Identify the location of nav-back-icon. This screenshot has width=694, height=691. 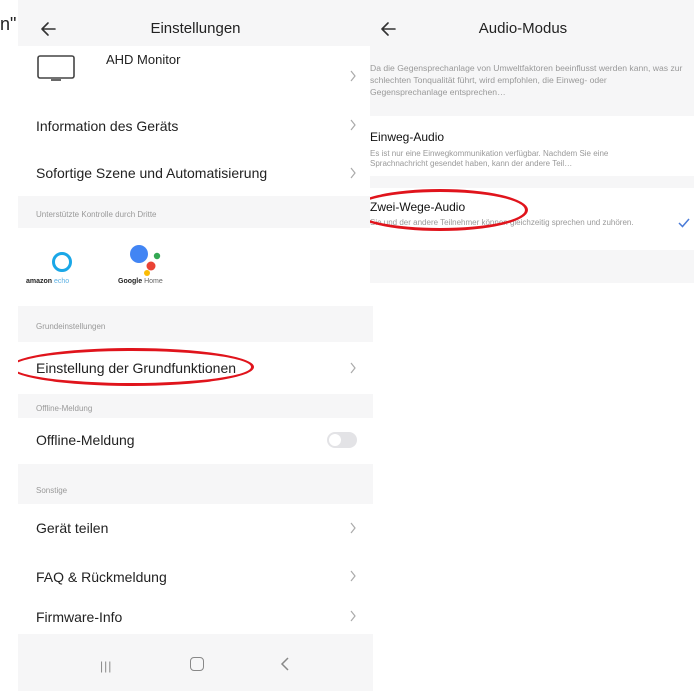
(285, 664).